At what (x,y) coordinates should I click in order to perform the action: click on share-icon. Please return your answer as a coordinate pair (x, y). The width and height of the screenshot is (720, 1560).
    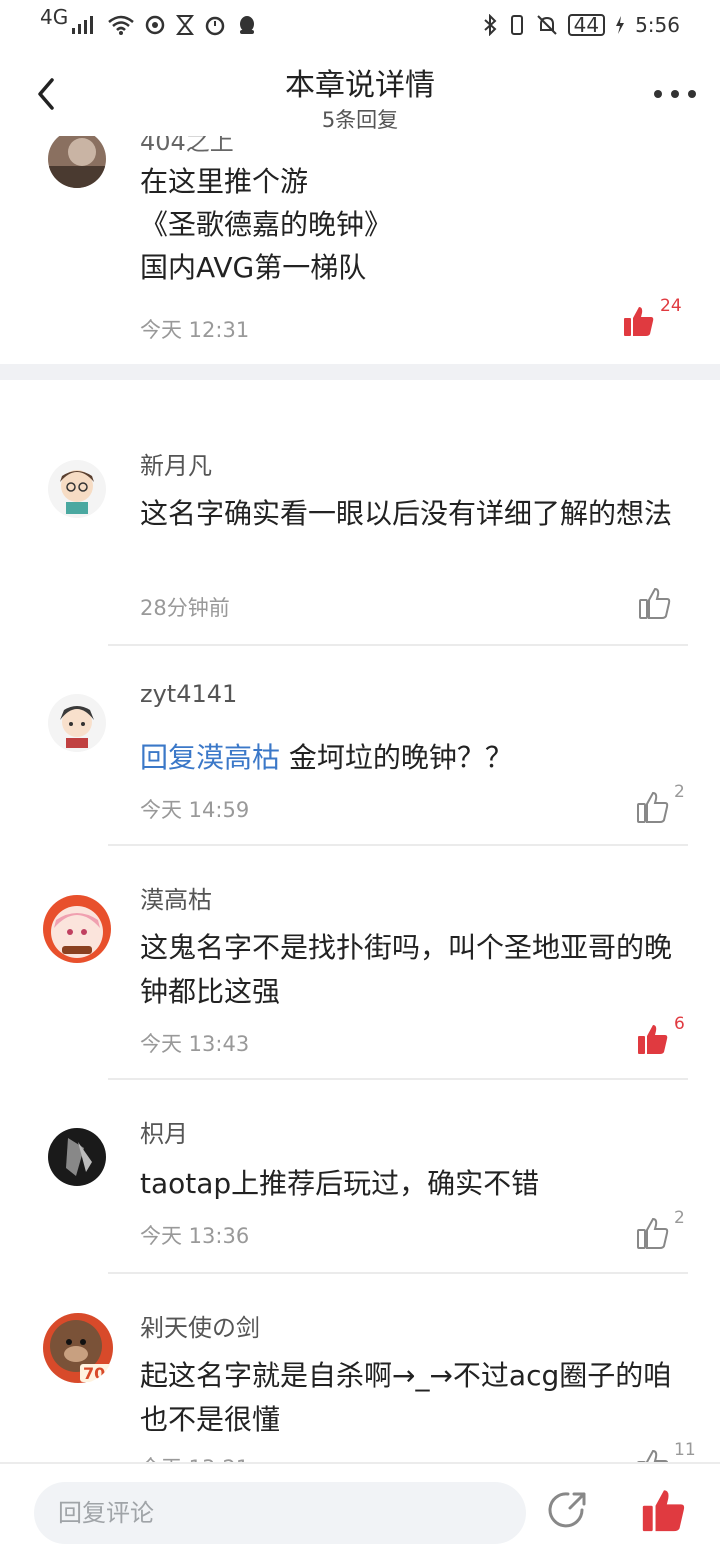
    Looking at the image, I should click on (567, 1510).